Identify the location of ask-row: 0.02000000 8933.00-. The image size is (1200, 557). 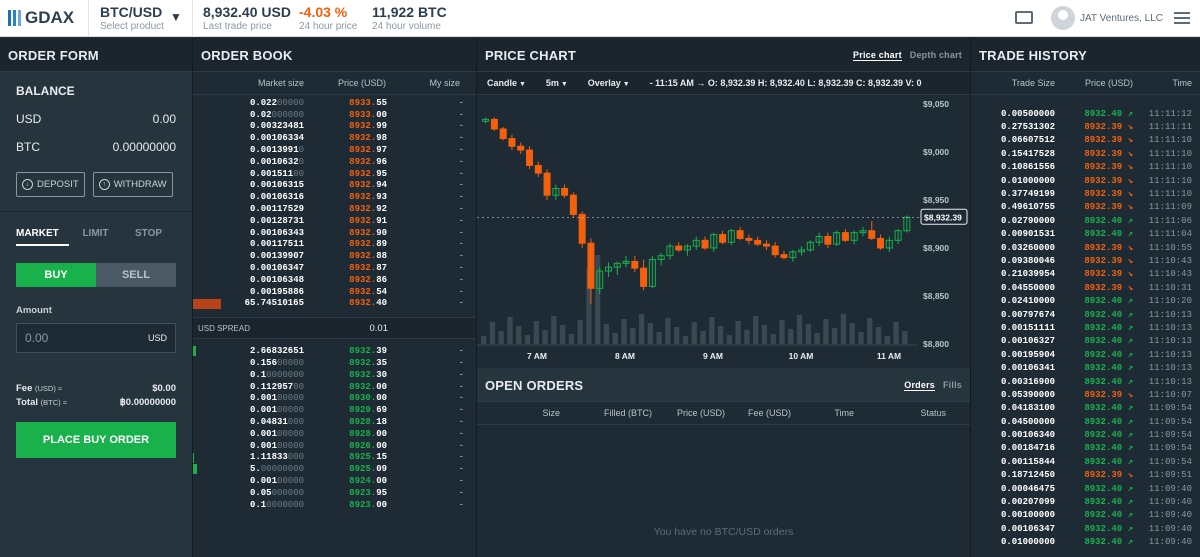
(334, 115).